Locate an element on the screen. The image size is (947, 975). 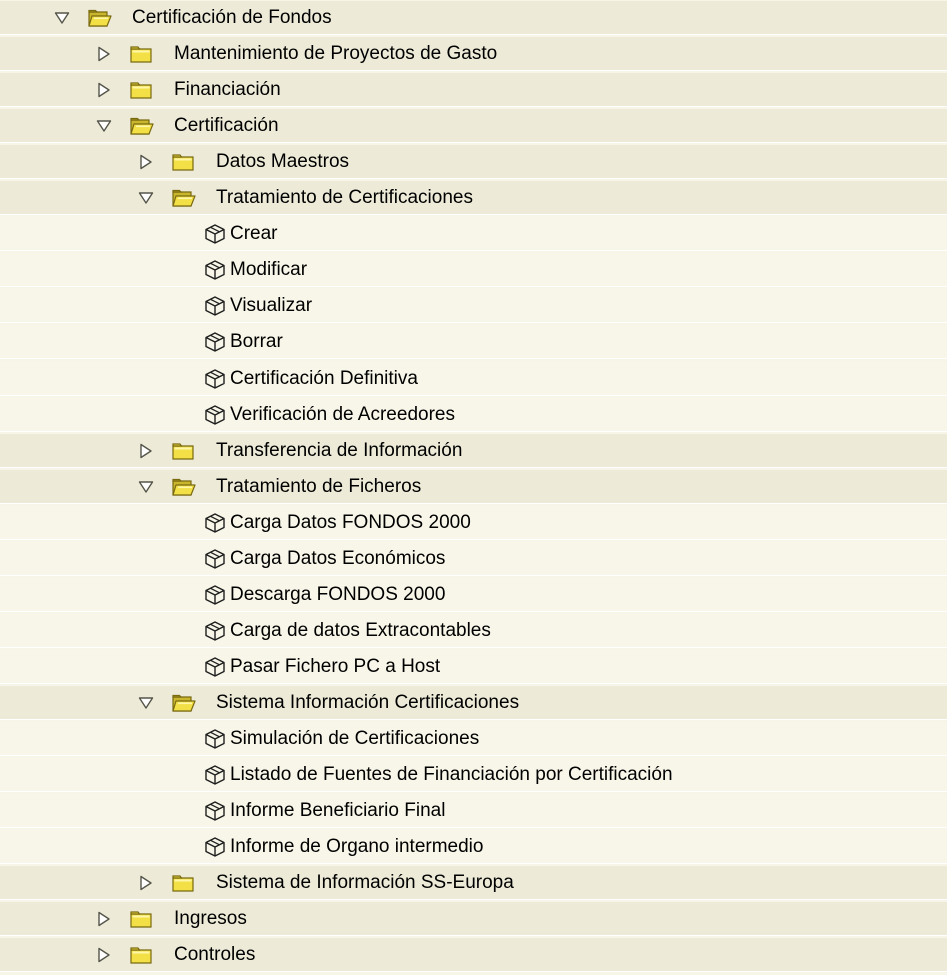
tree-folder-certificacion-de-fondos: Certificación de Fondos is located at coordinates (473, 18).